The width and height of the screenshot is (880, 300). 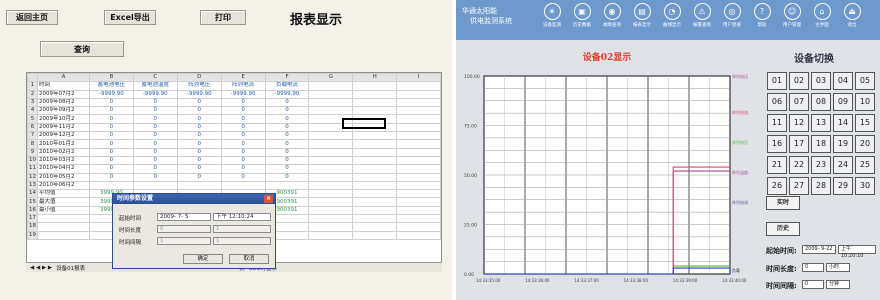 What do you see at coordinates (783, 203) in the screenshot?
I see `realtime-button: 实时` at bounding box center [783, 203].